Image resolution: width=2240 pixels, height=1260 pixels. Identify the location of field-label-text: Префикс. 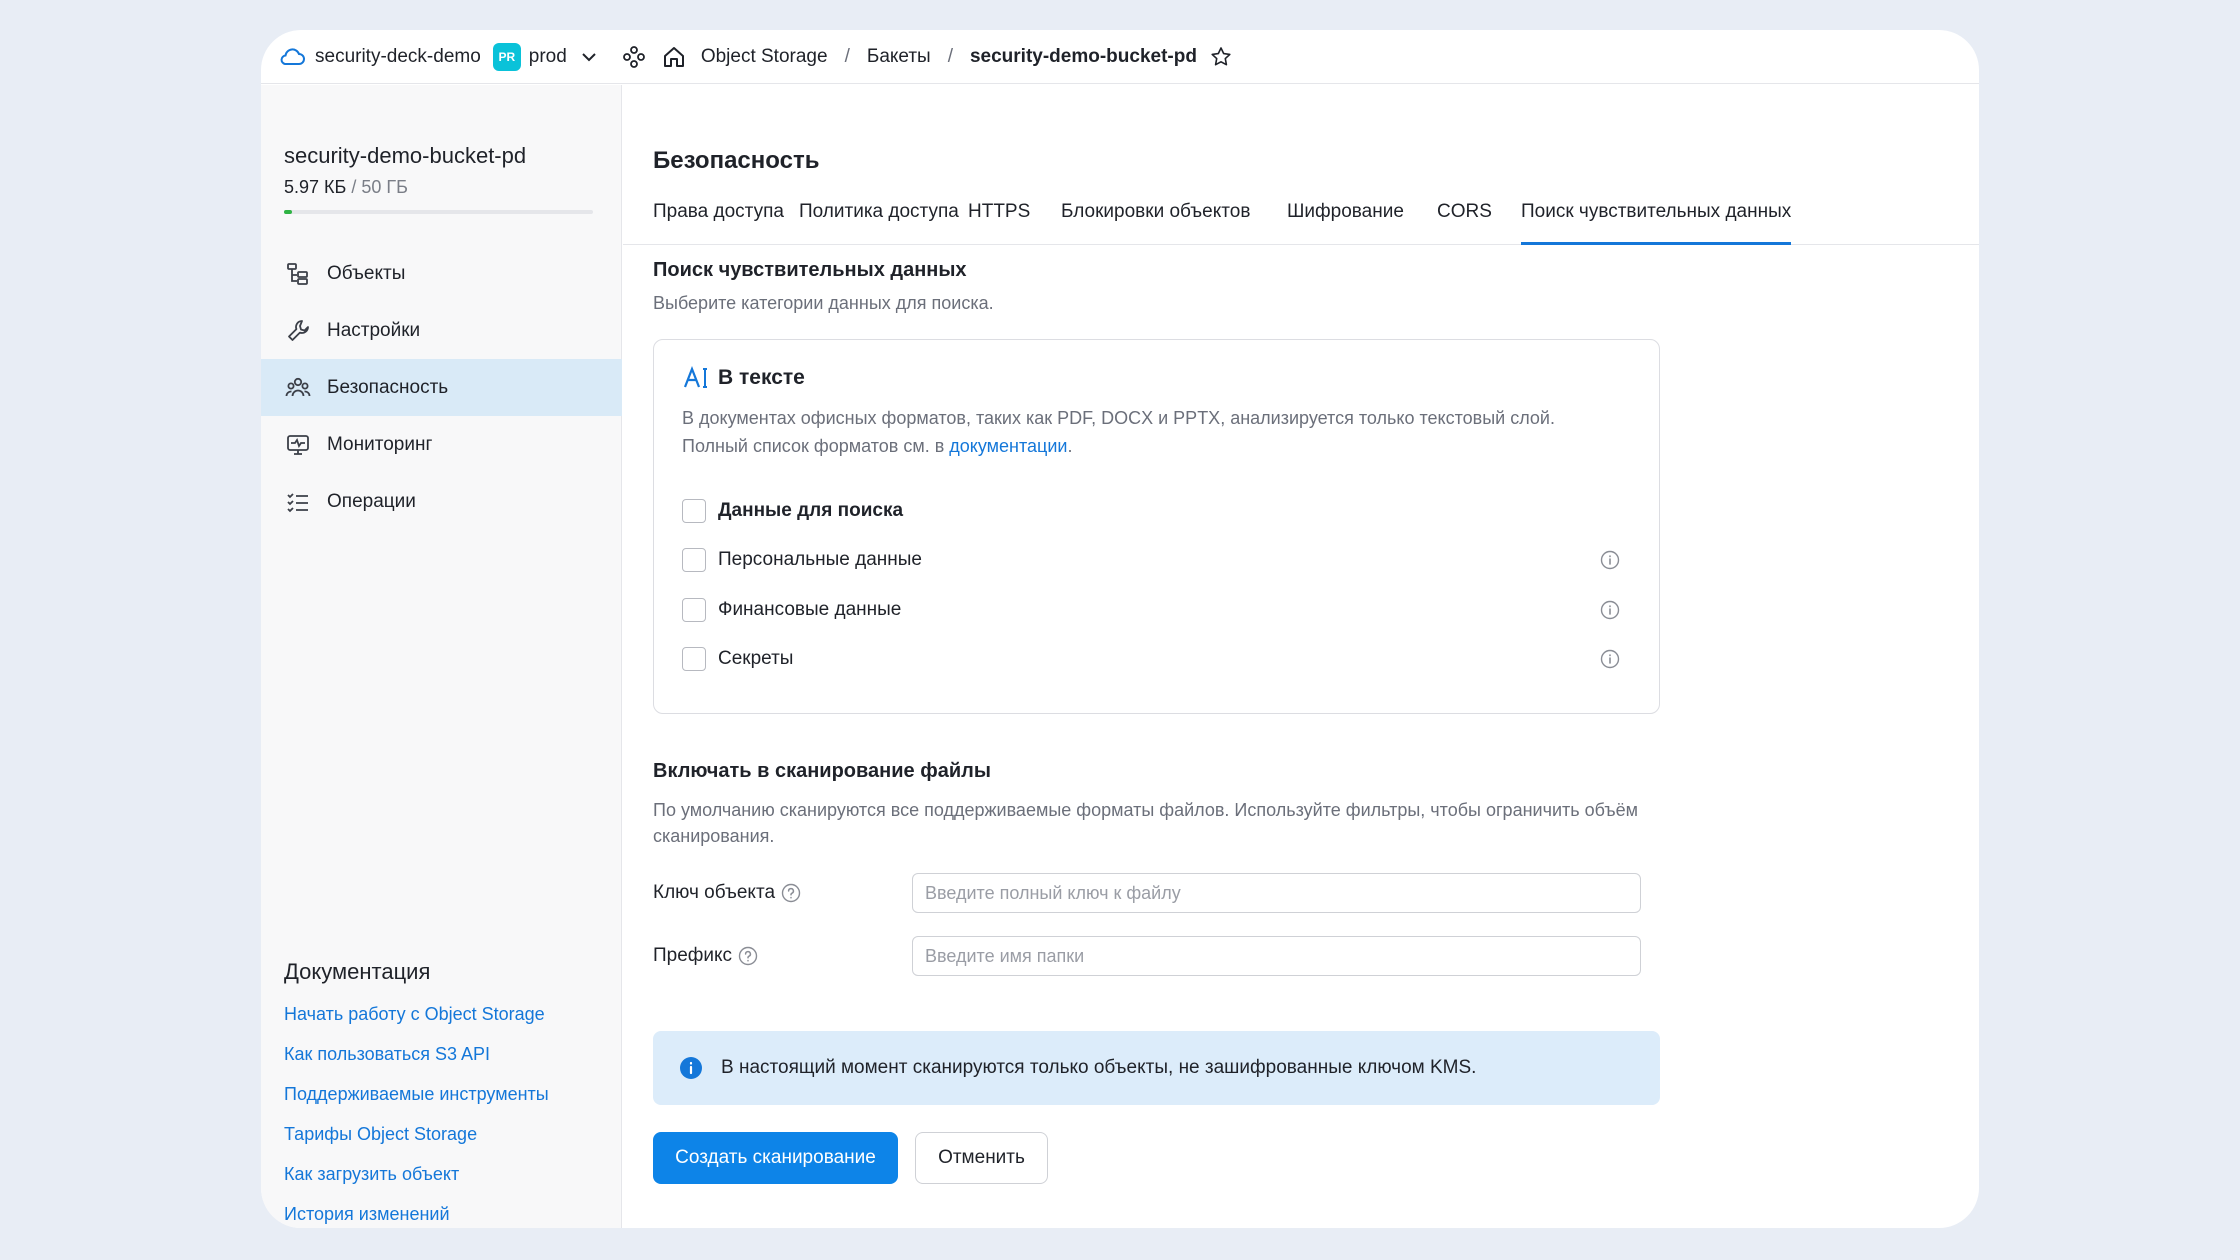
(693, 955).